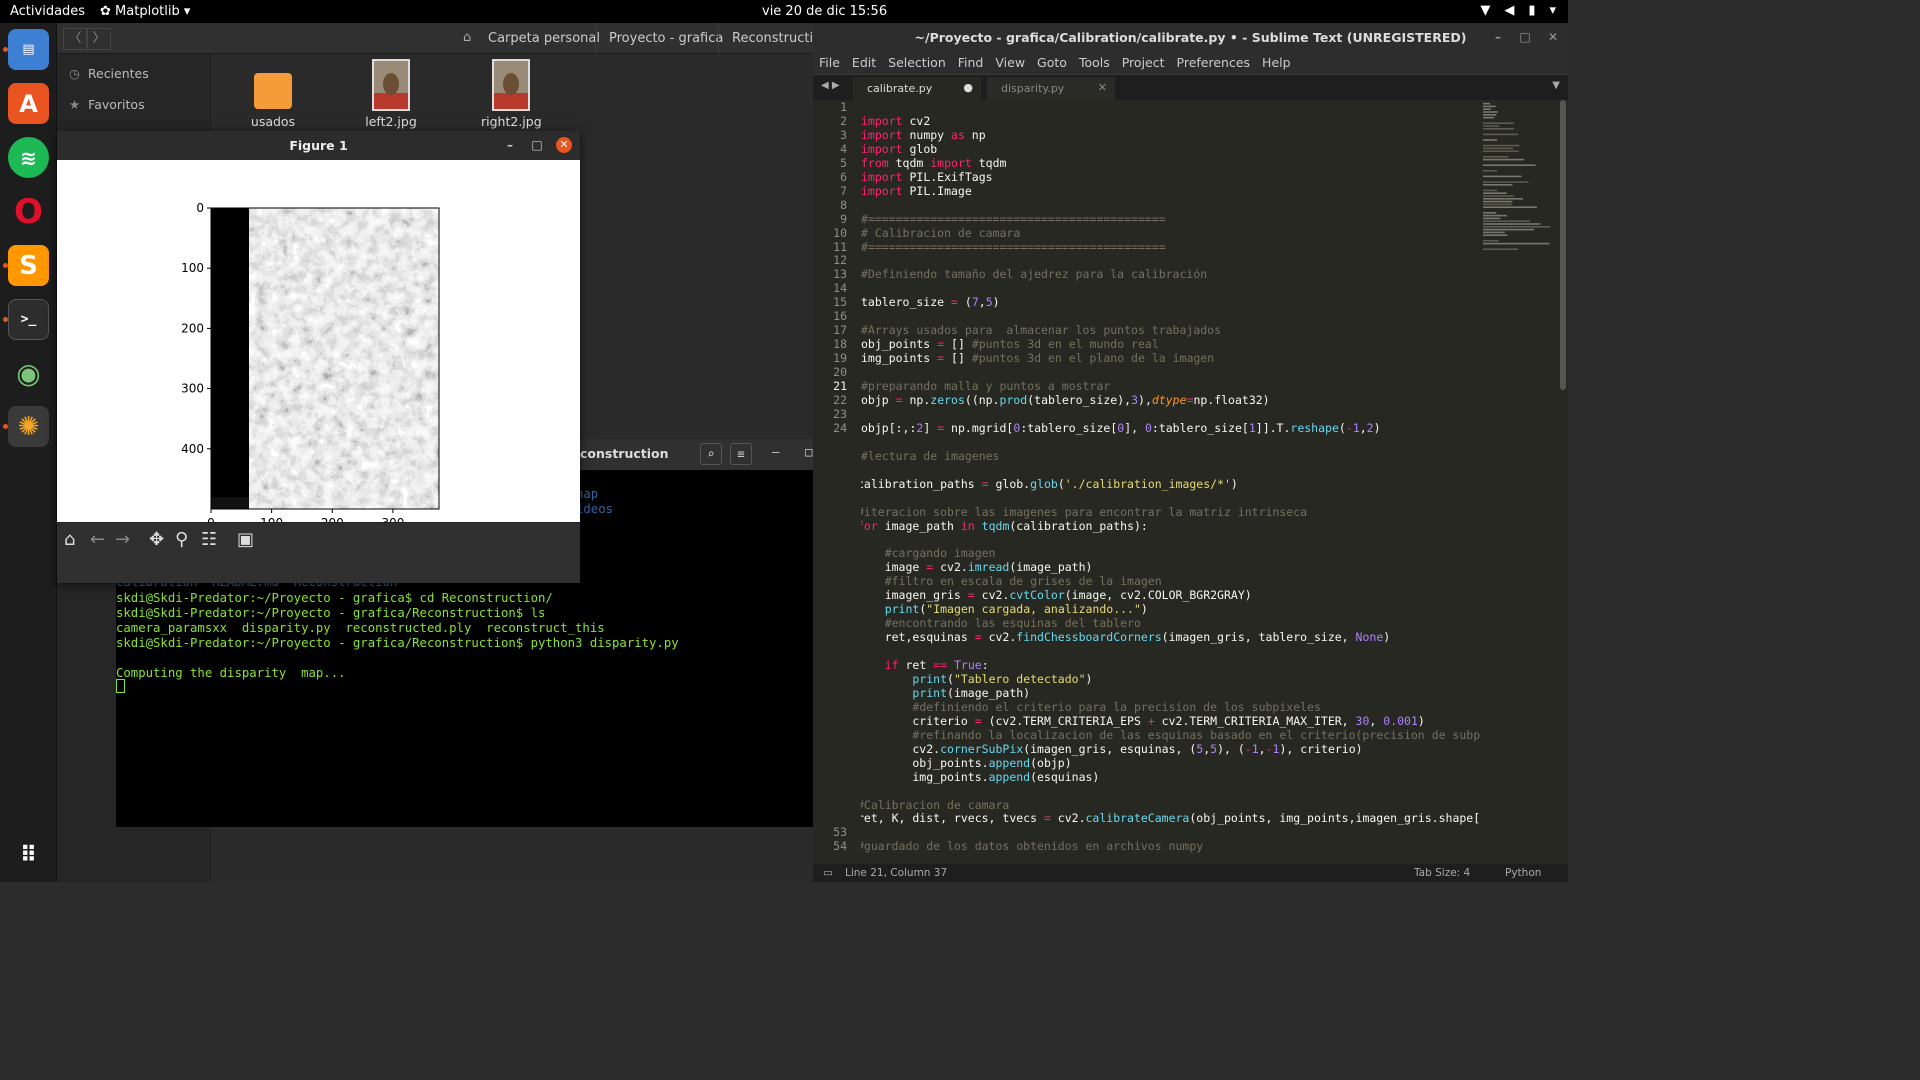  What do you see at coordinates (1016, 609) in the screenshot?
I see `code-line: print("Imagen cargada, analizando...")` at bounding box center [1016, 609].